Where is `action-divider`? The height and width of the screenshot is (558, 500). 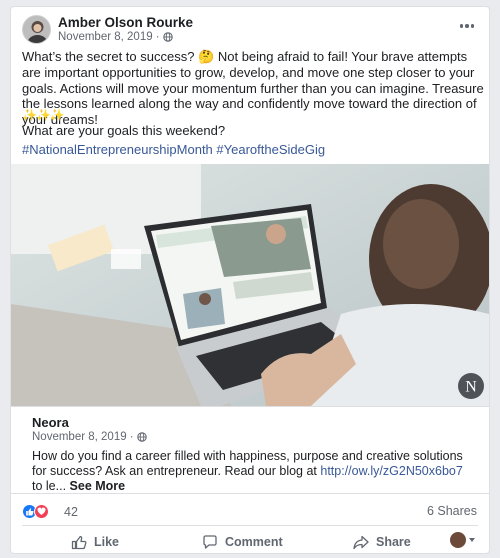
action-divider is located at coordinates (250, 525).